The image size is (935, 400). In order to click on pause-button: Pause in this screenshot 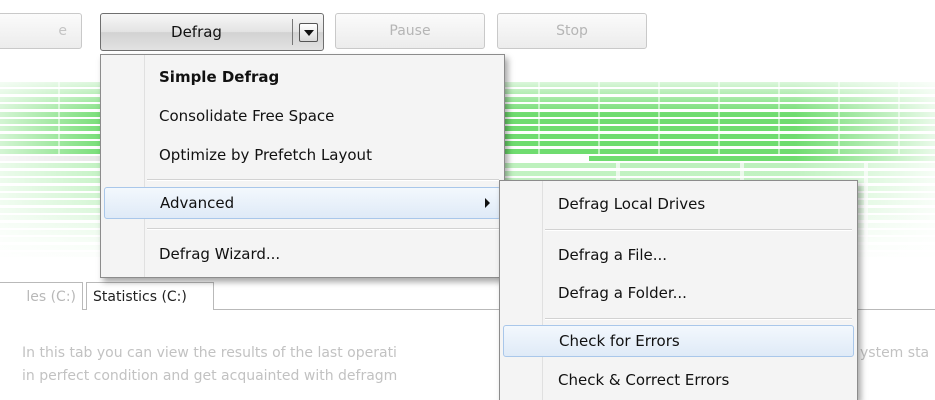, I will do `click(410, 31)`.